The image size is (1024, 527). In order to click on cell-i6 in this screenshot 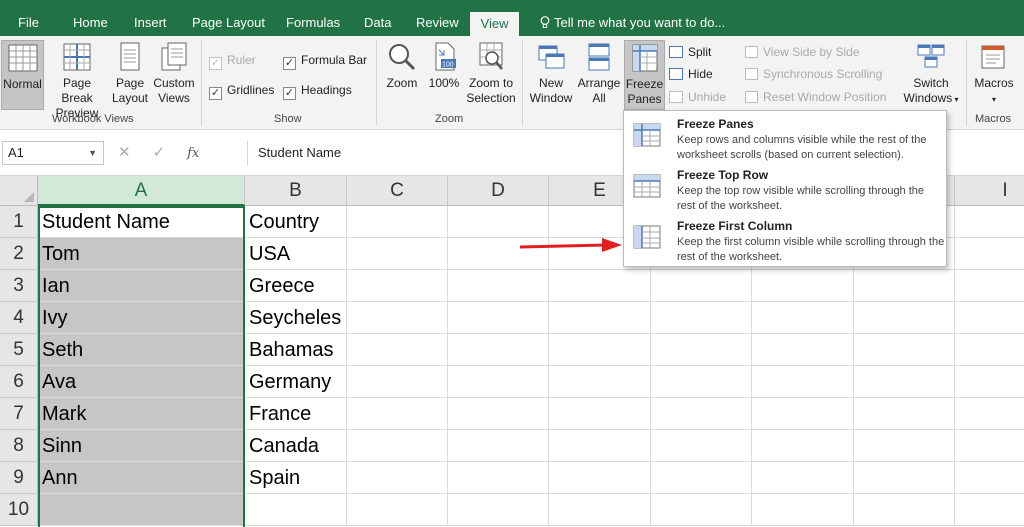, I will do `click(989, 382)`.